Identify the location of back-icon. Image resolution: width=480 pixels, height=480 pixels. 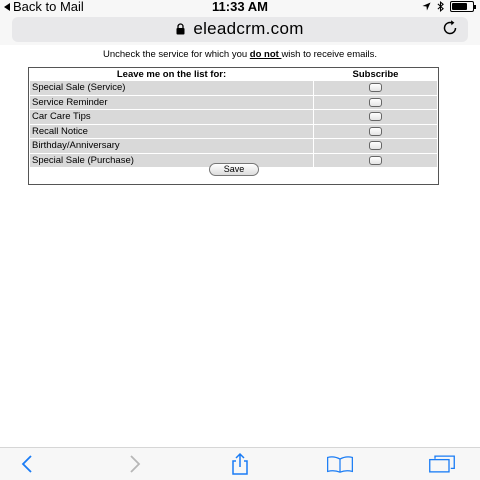
(26, 464).